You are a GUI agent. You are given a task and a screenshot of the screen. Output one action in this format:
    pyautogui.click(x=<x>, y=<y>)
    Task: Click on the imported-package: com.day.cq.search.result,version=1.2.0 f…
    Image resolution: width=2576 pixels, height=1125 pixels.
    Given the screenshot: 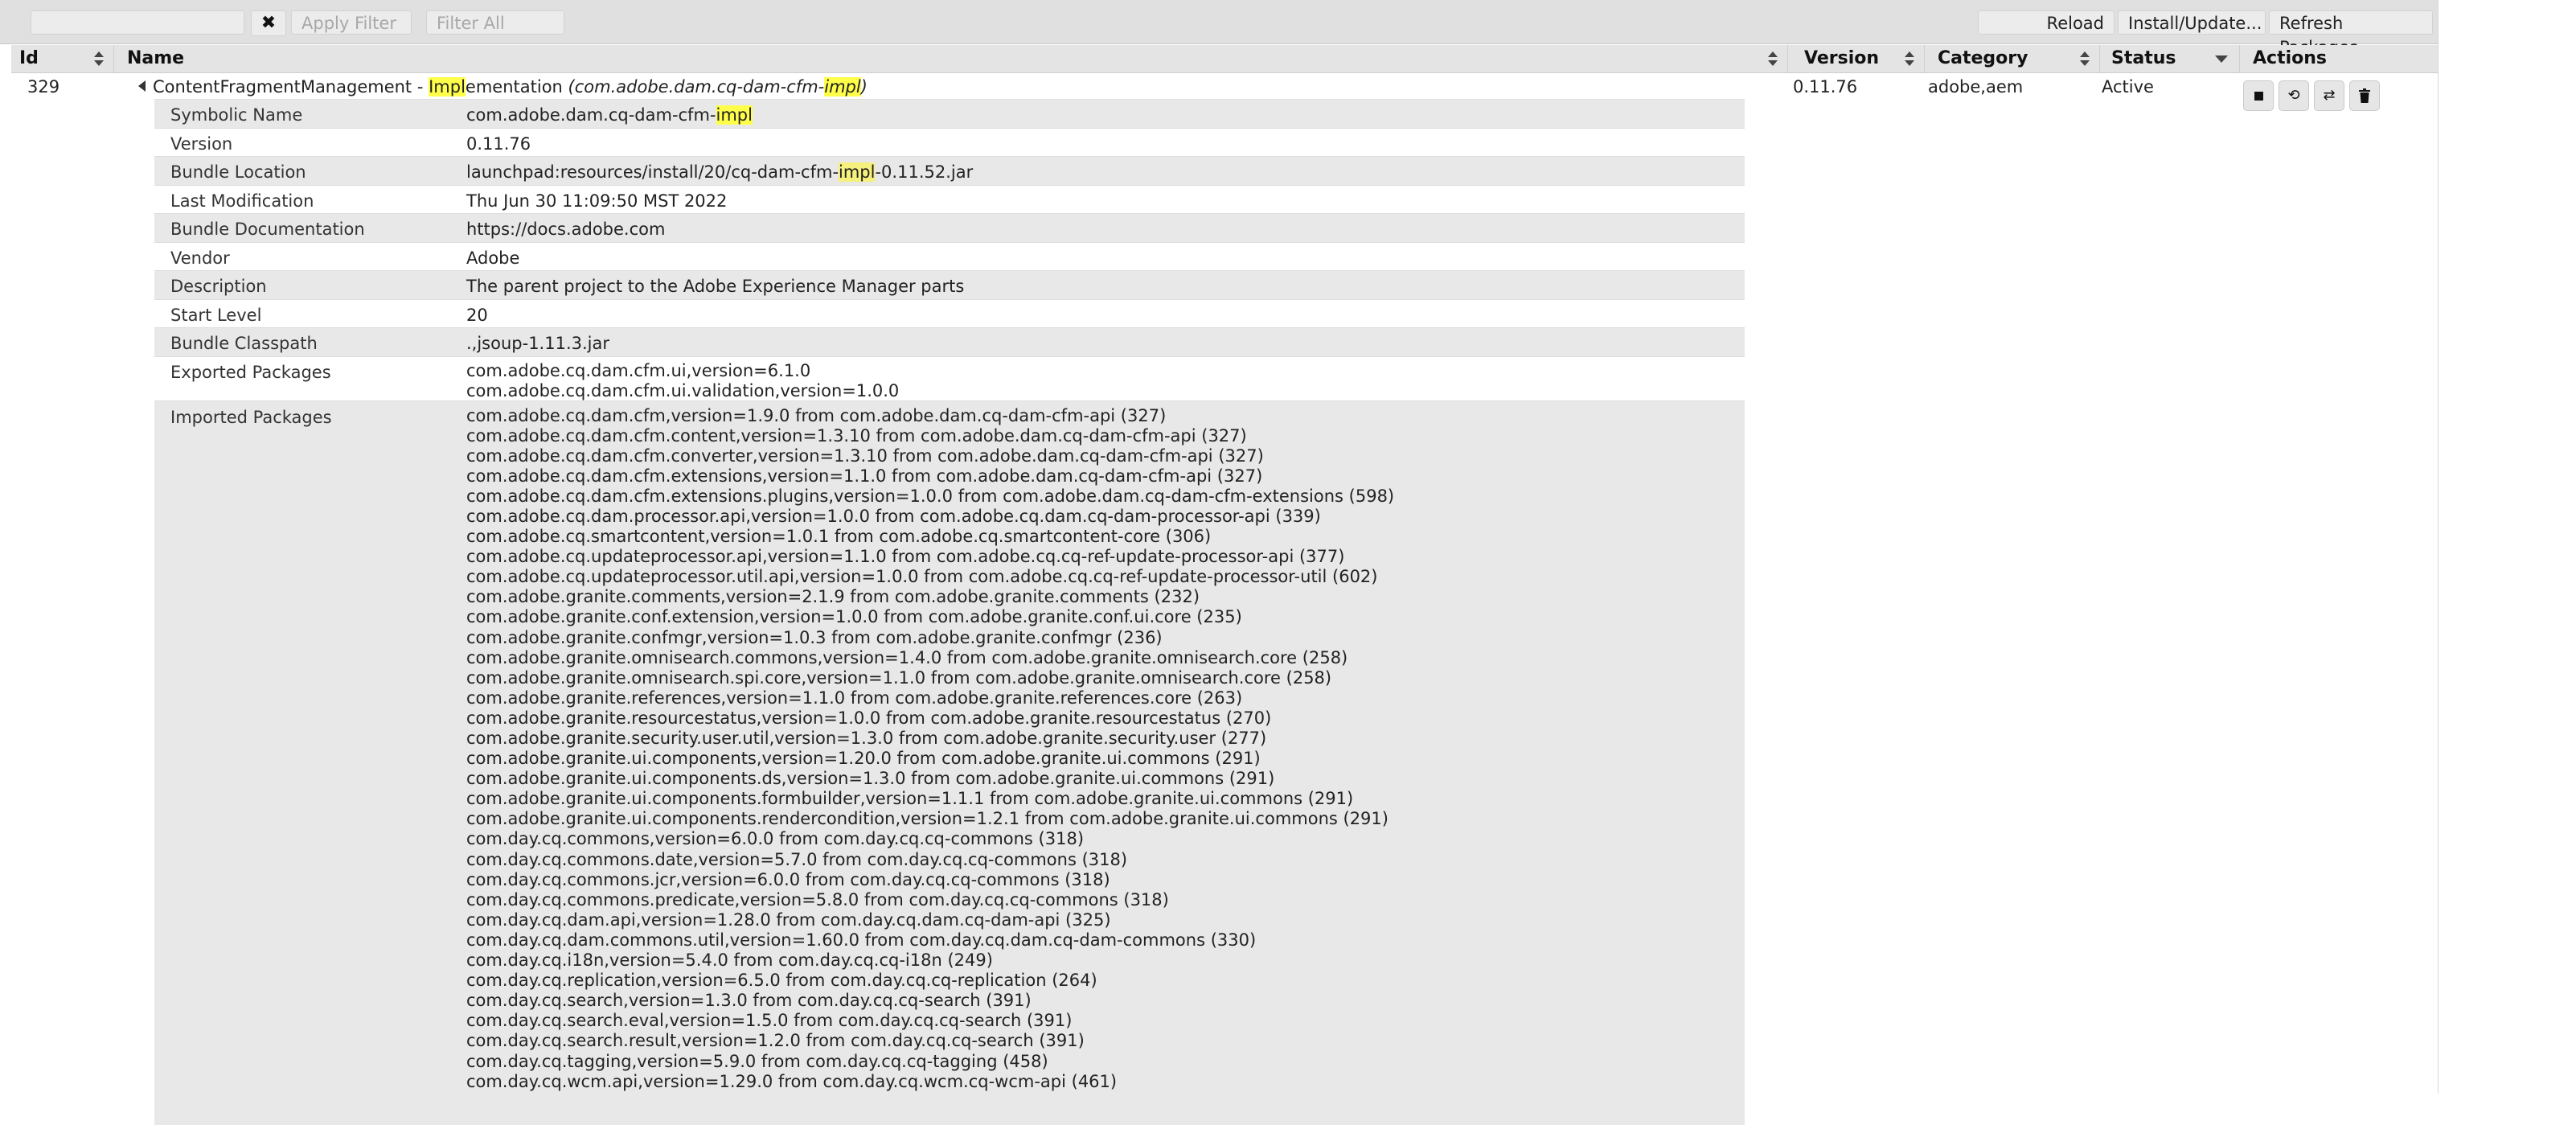 What is the action you would take?
    pyautogui.click(x=930, y=1041)
    